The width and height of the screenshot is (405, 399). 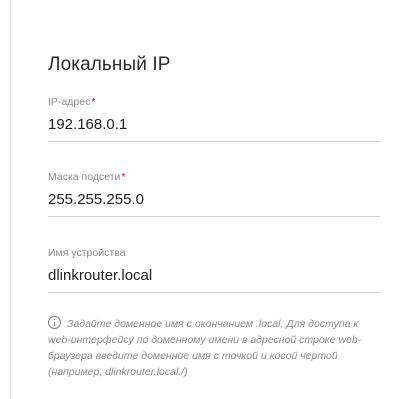 I want to click on subnet-mask-input, so click(x=214, y=202).